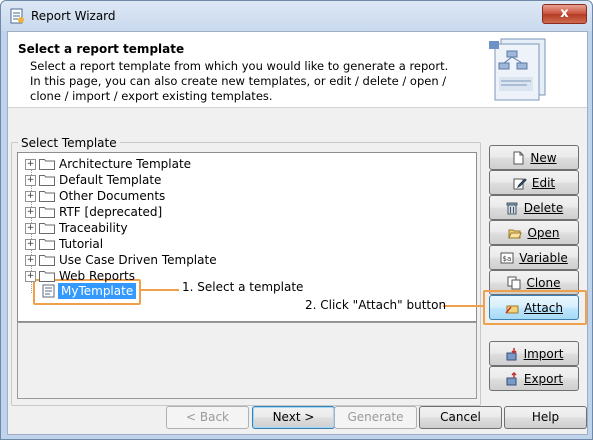  I want to click on help-button: Help, so click(545, 417).